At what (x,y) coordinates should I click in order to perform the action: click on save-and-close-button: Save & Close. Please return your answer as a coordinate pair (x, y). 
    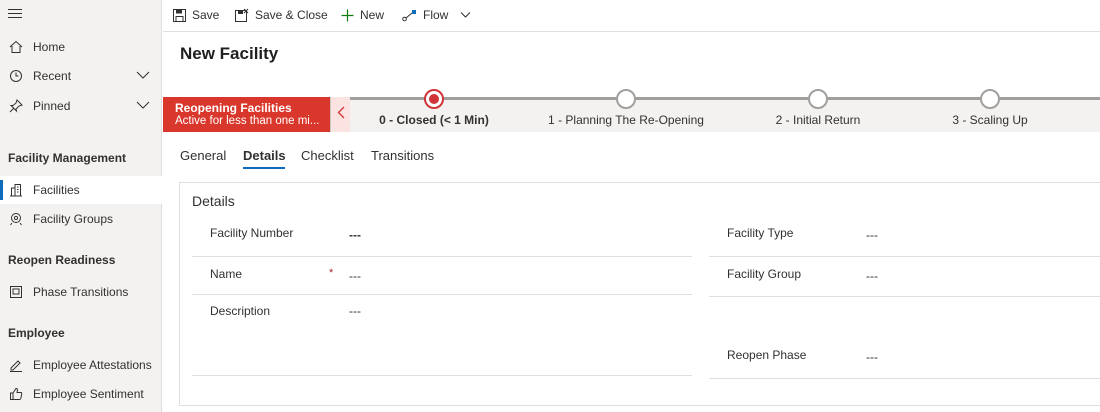
    Looking at the image, I should click on (281, 15).